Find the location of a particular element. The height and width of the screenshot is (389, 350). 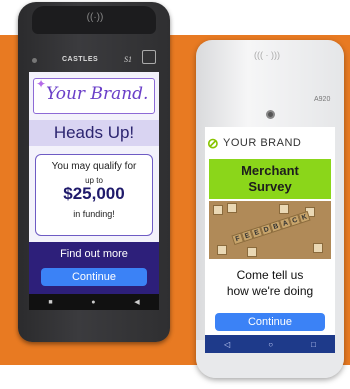

sparkle-icon: ✦ is located at coordinates (41, 84).